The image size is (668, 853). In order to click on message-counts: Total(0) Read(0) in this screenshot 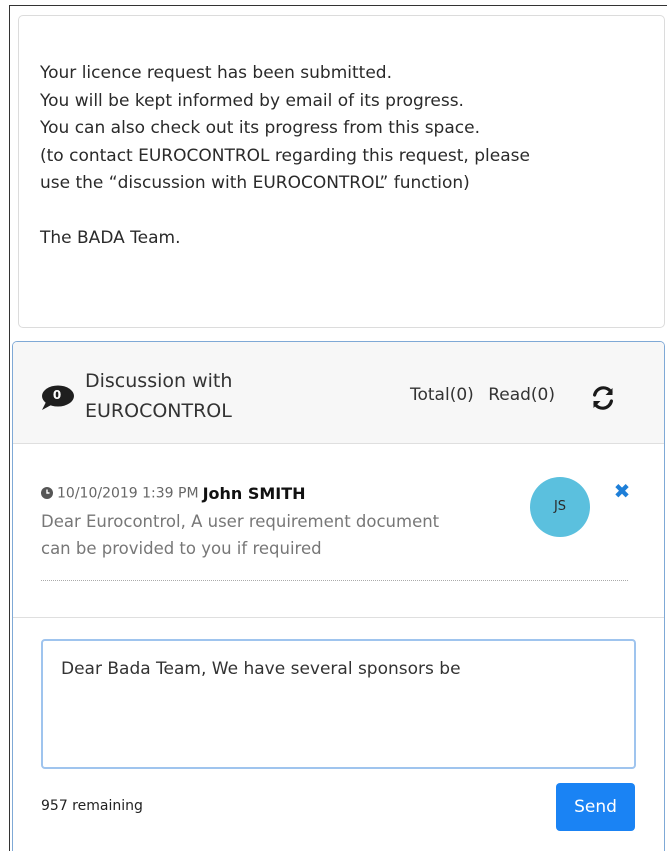, I will do `click(482, 395)`.